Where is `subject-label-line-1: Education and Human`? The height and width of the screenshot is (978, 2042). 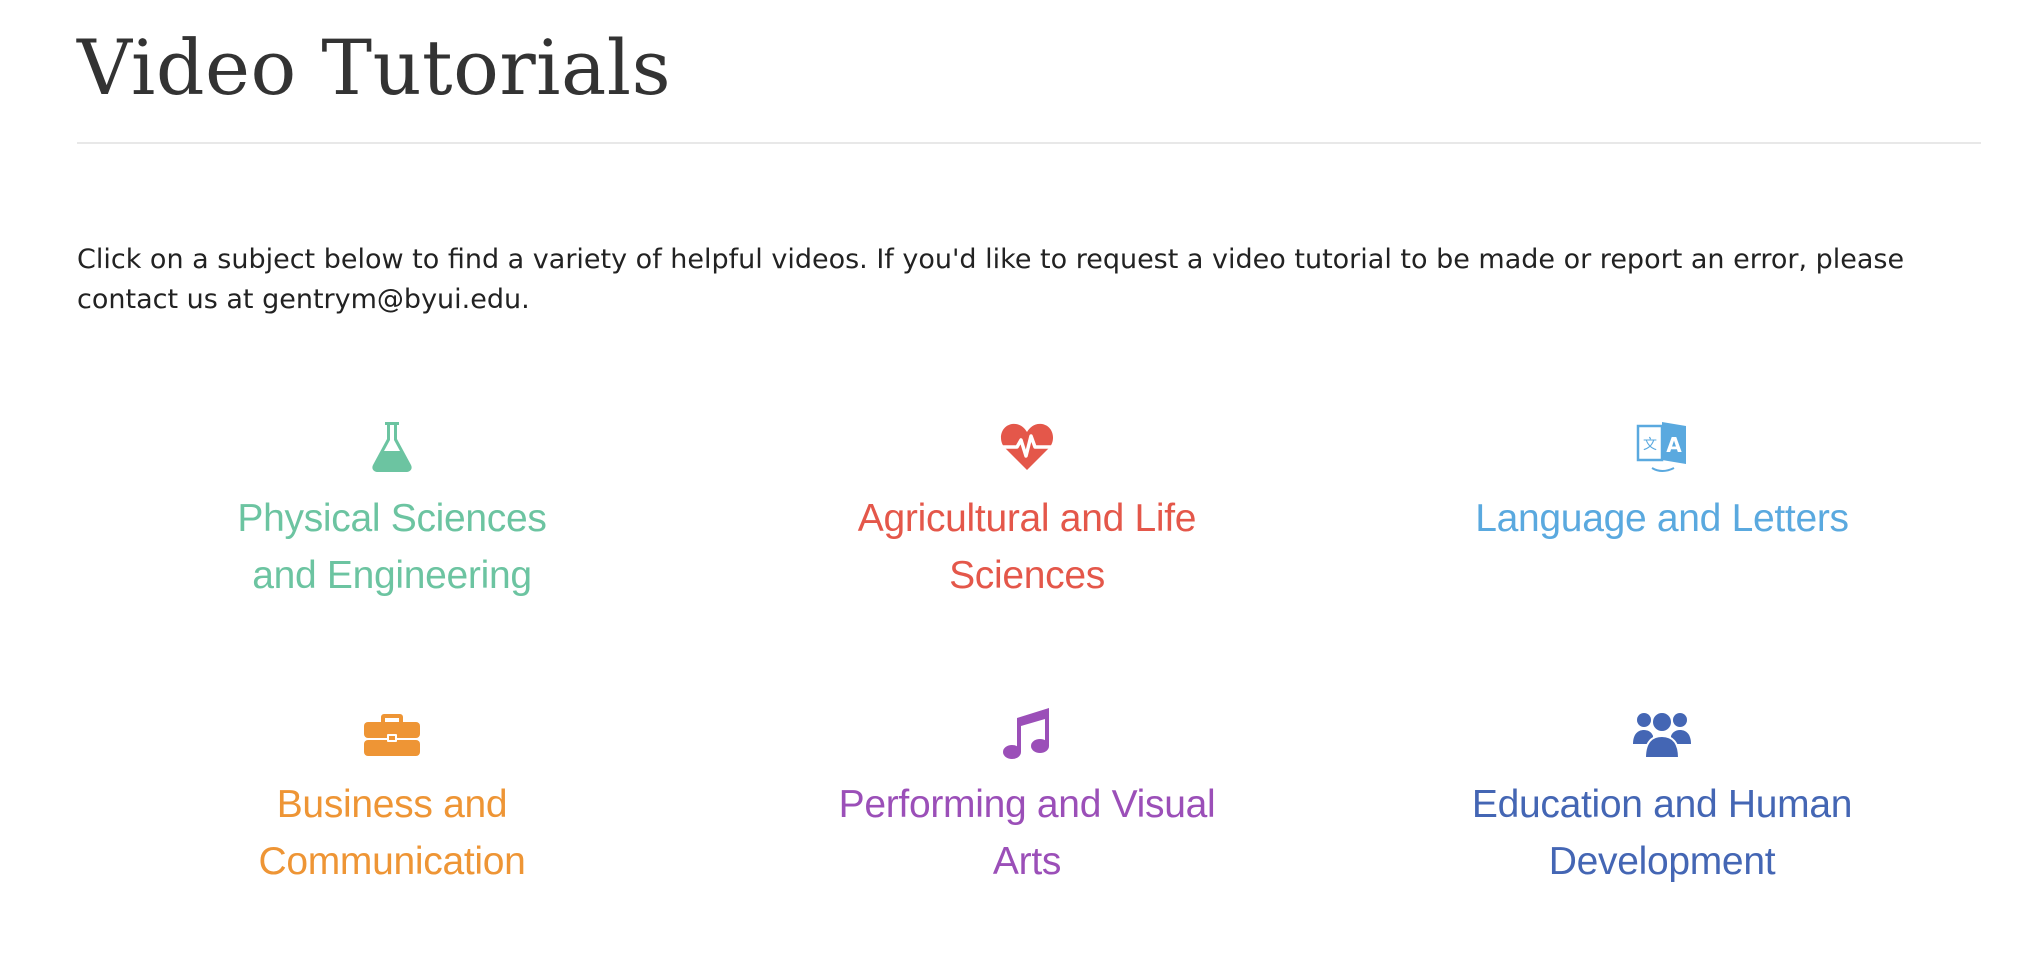 subject-label-line-1: Education and Human is located at coordinates (1662, 804).